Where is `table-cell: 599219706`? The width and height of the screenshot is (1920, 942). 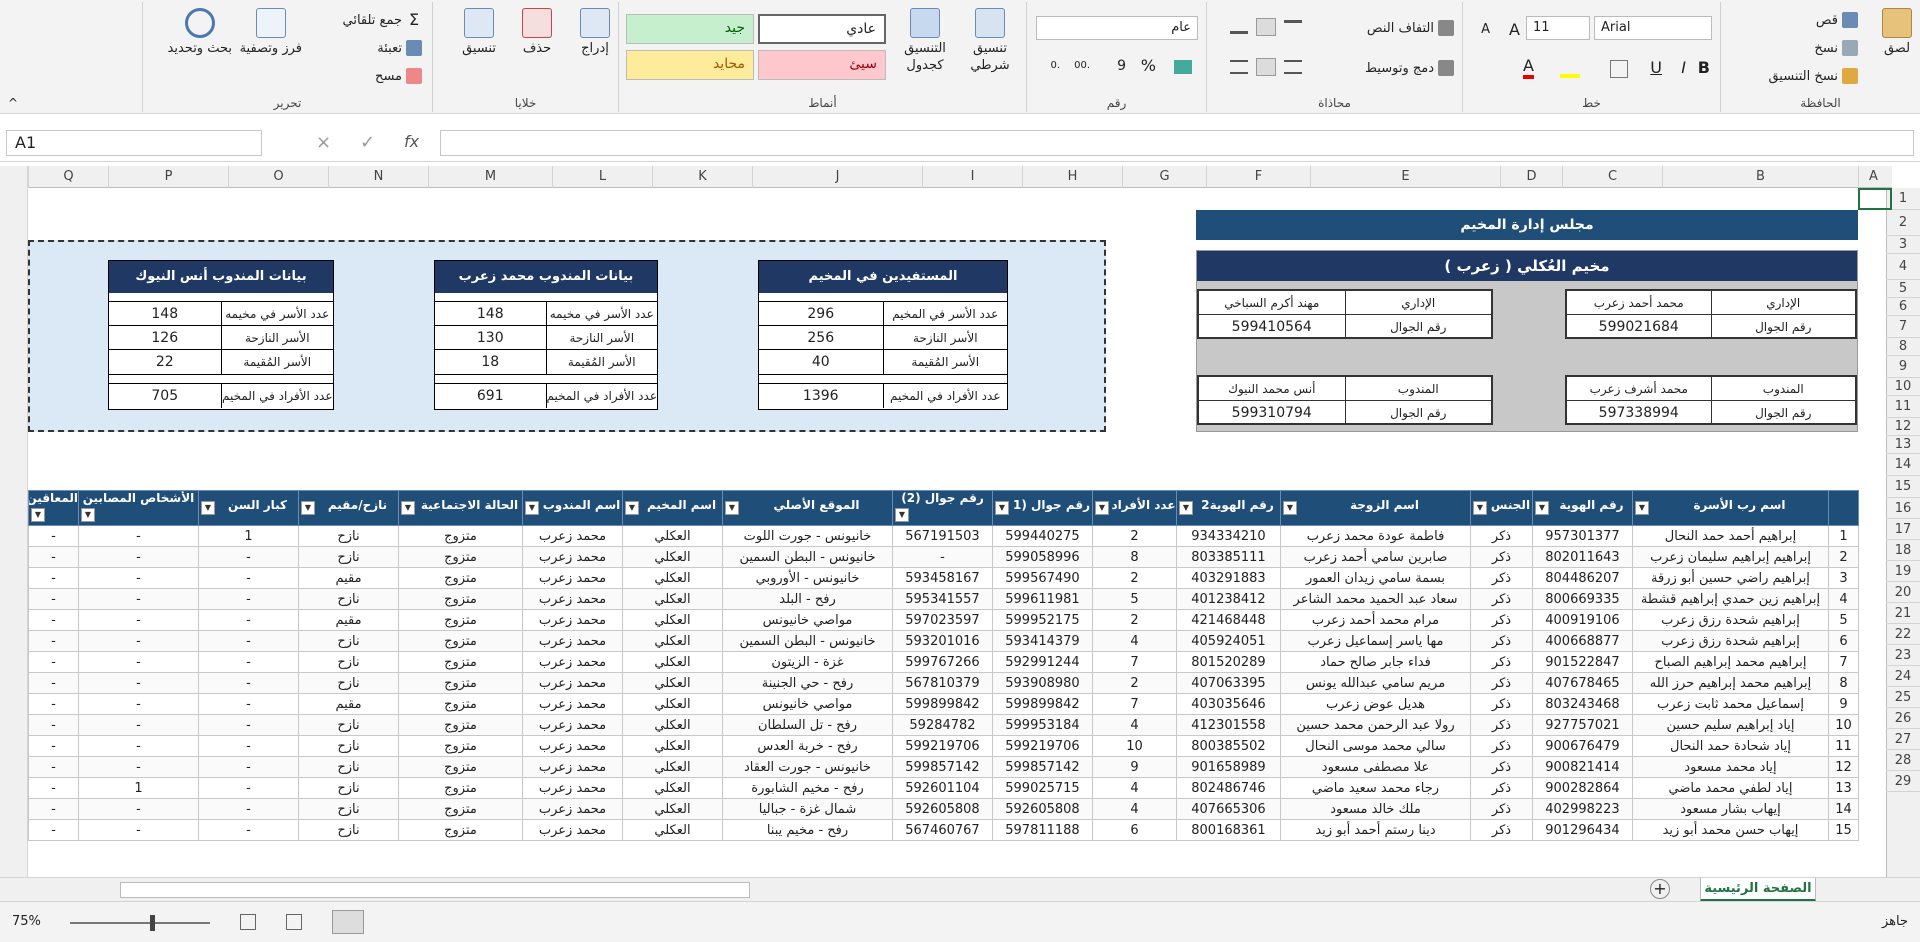 table-cell: 599219706 is located at coordinates (942, 746).